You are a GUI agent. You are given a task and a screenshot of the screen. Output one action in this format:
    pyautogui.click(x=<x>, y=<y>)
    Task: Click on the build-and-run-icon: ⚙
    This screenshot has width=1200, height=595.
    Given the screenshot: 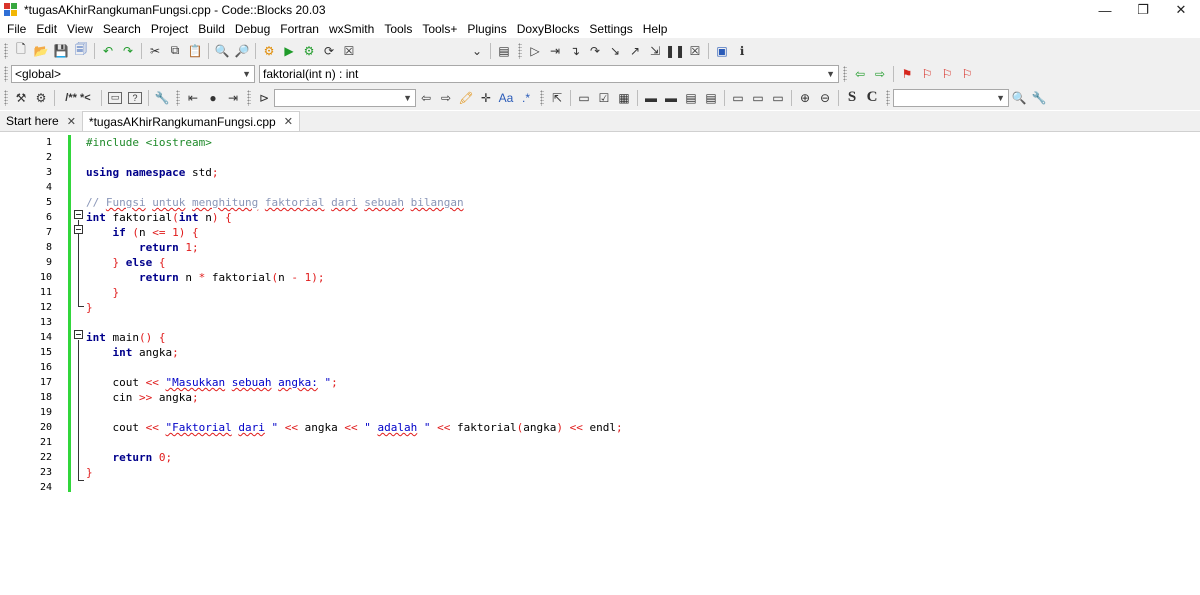 What is the action you would take?
    pyautogui.click(x=309, y=51)
    